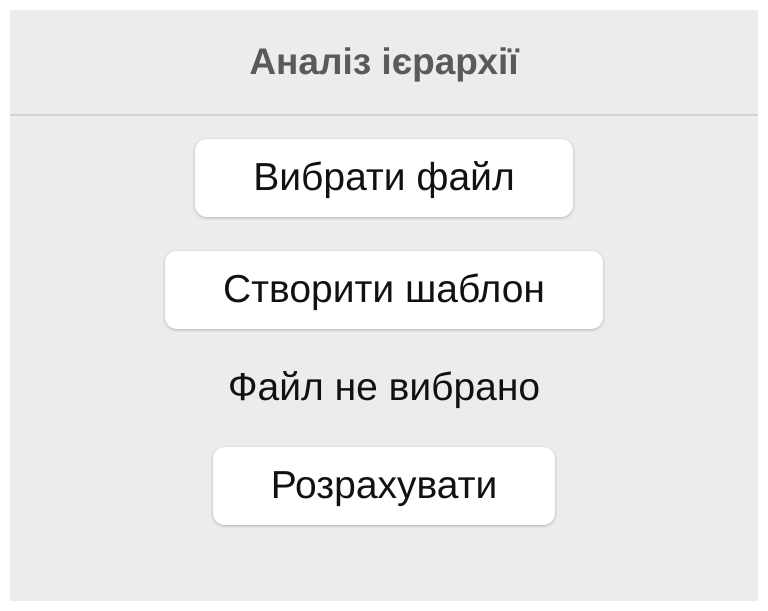  I want to click on action-button: Вибрати файл, so click(384, 178).